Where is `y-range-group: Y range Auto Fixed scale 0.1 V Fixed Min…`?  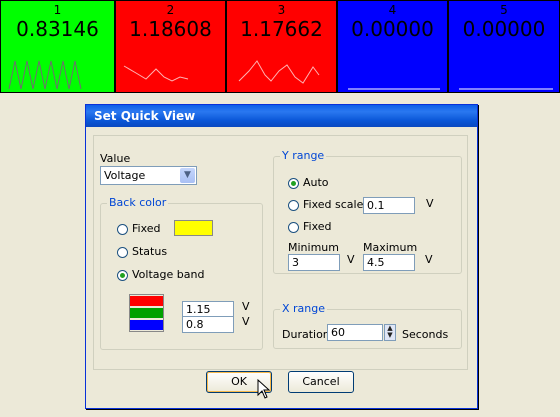 y-range-group: Y range Auto Fixed scale 0.1 V Fixed Min… is located at coordinates (367, 211).